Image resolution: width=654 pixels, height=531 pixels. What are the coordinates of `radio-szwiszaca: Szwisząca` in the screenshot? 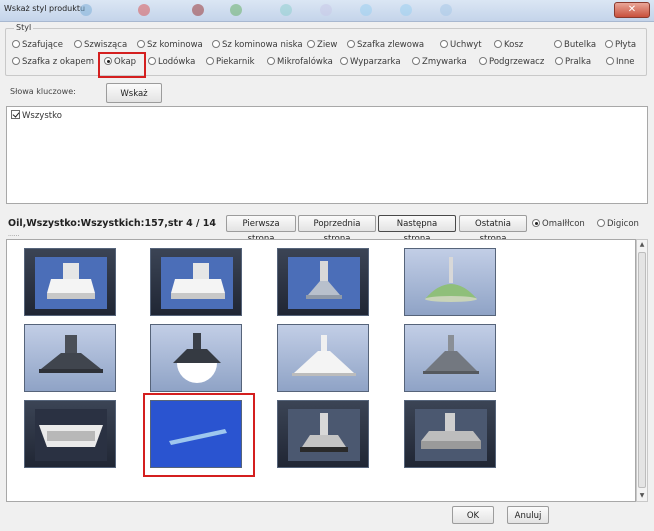 It's located at (100, 46).